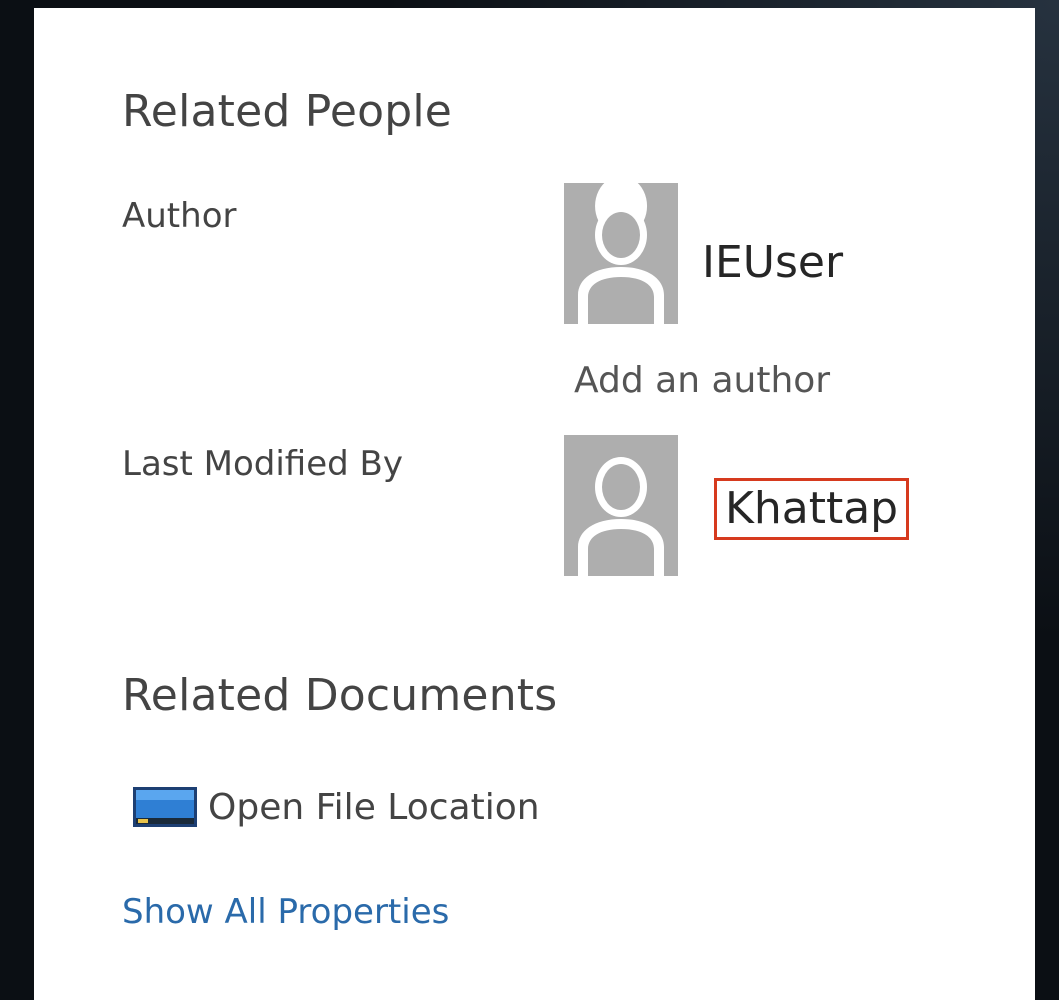  What do you see at coordinates (374, 807) in the screenshot?
I see `open-file-location-label: Open File Location` at bounding box center [374, 807].